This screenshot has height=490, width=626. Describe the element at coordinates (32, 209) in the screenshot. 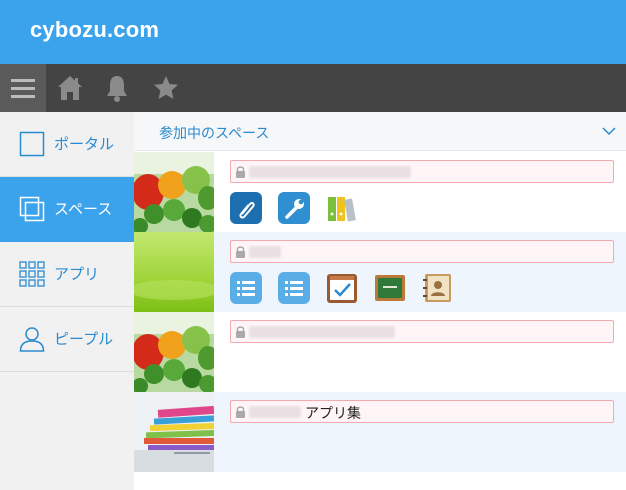

I see `space-icon` at that location.